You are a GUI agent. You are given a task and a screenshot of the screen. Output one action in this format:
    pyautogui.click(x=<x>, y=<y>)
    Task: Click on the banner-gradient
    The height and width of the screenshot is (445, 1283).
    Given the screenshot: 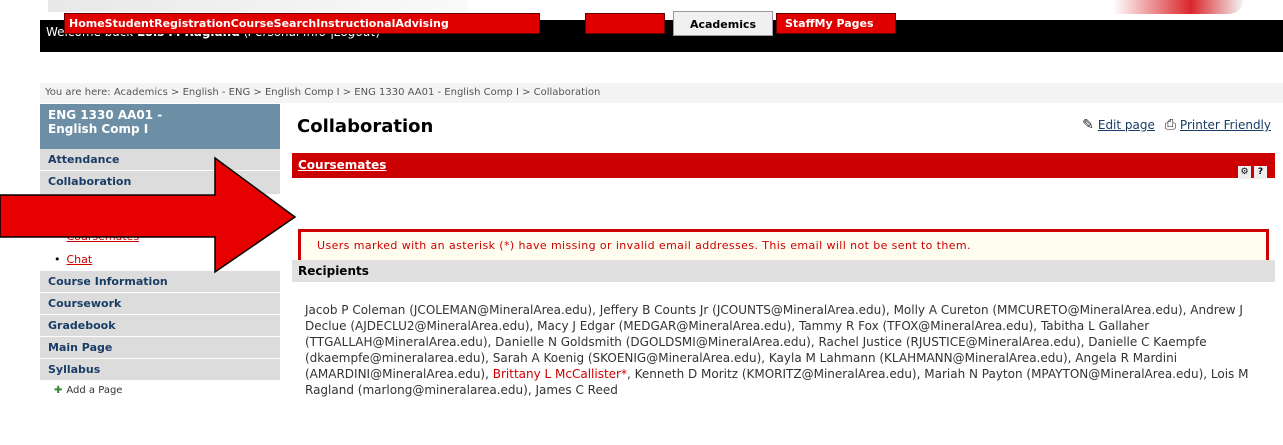 What is the action you would take?
    pyautogui.click(x=258, y=6)
    